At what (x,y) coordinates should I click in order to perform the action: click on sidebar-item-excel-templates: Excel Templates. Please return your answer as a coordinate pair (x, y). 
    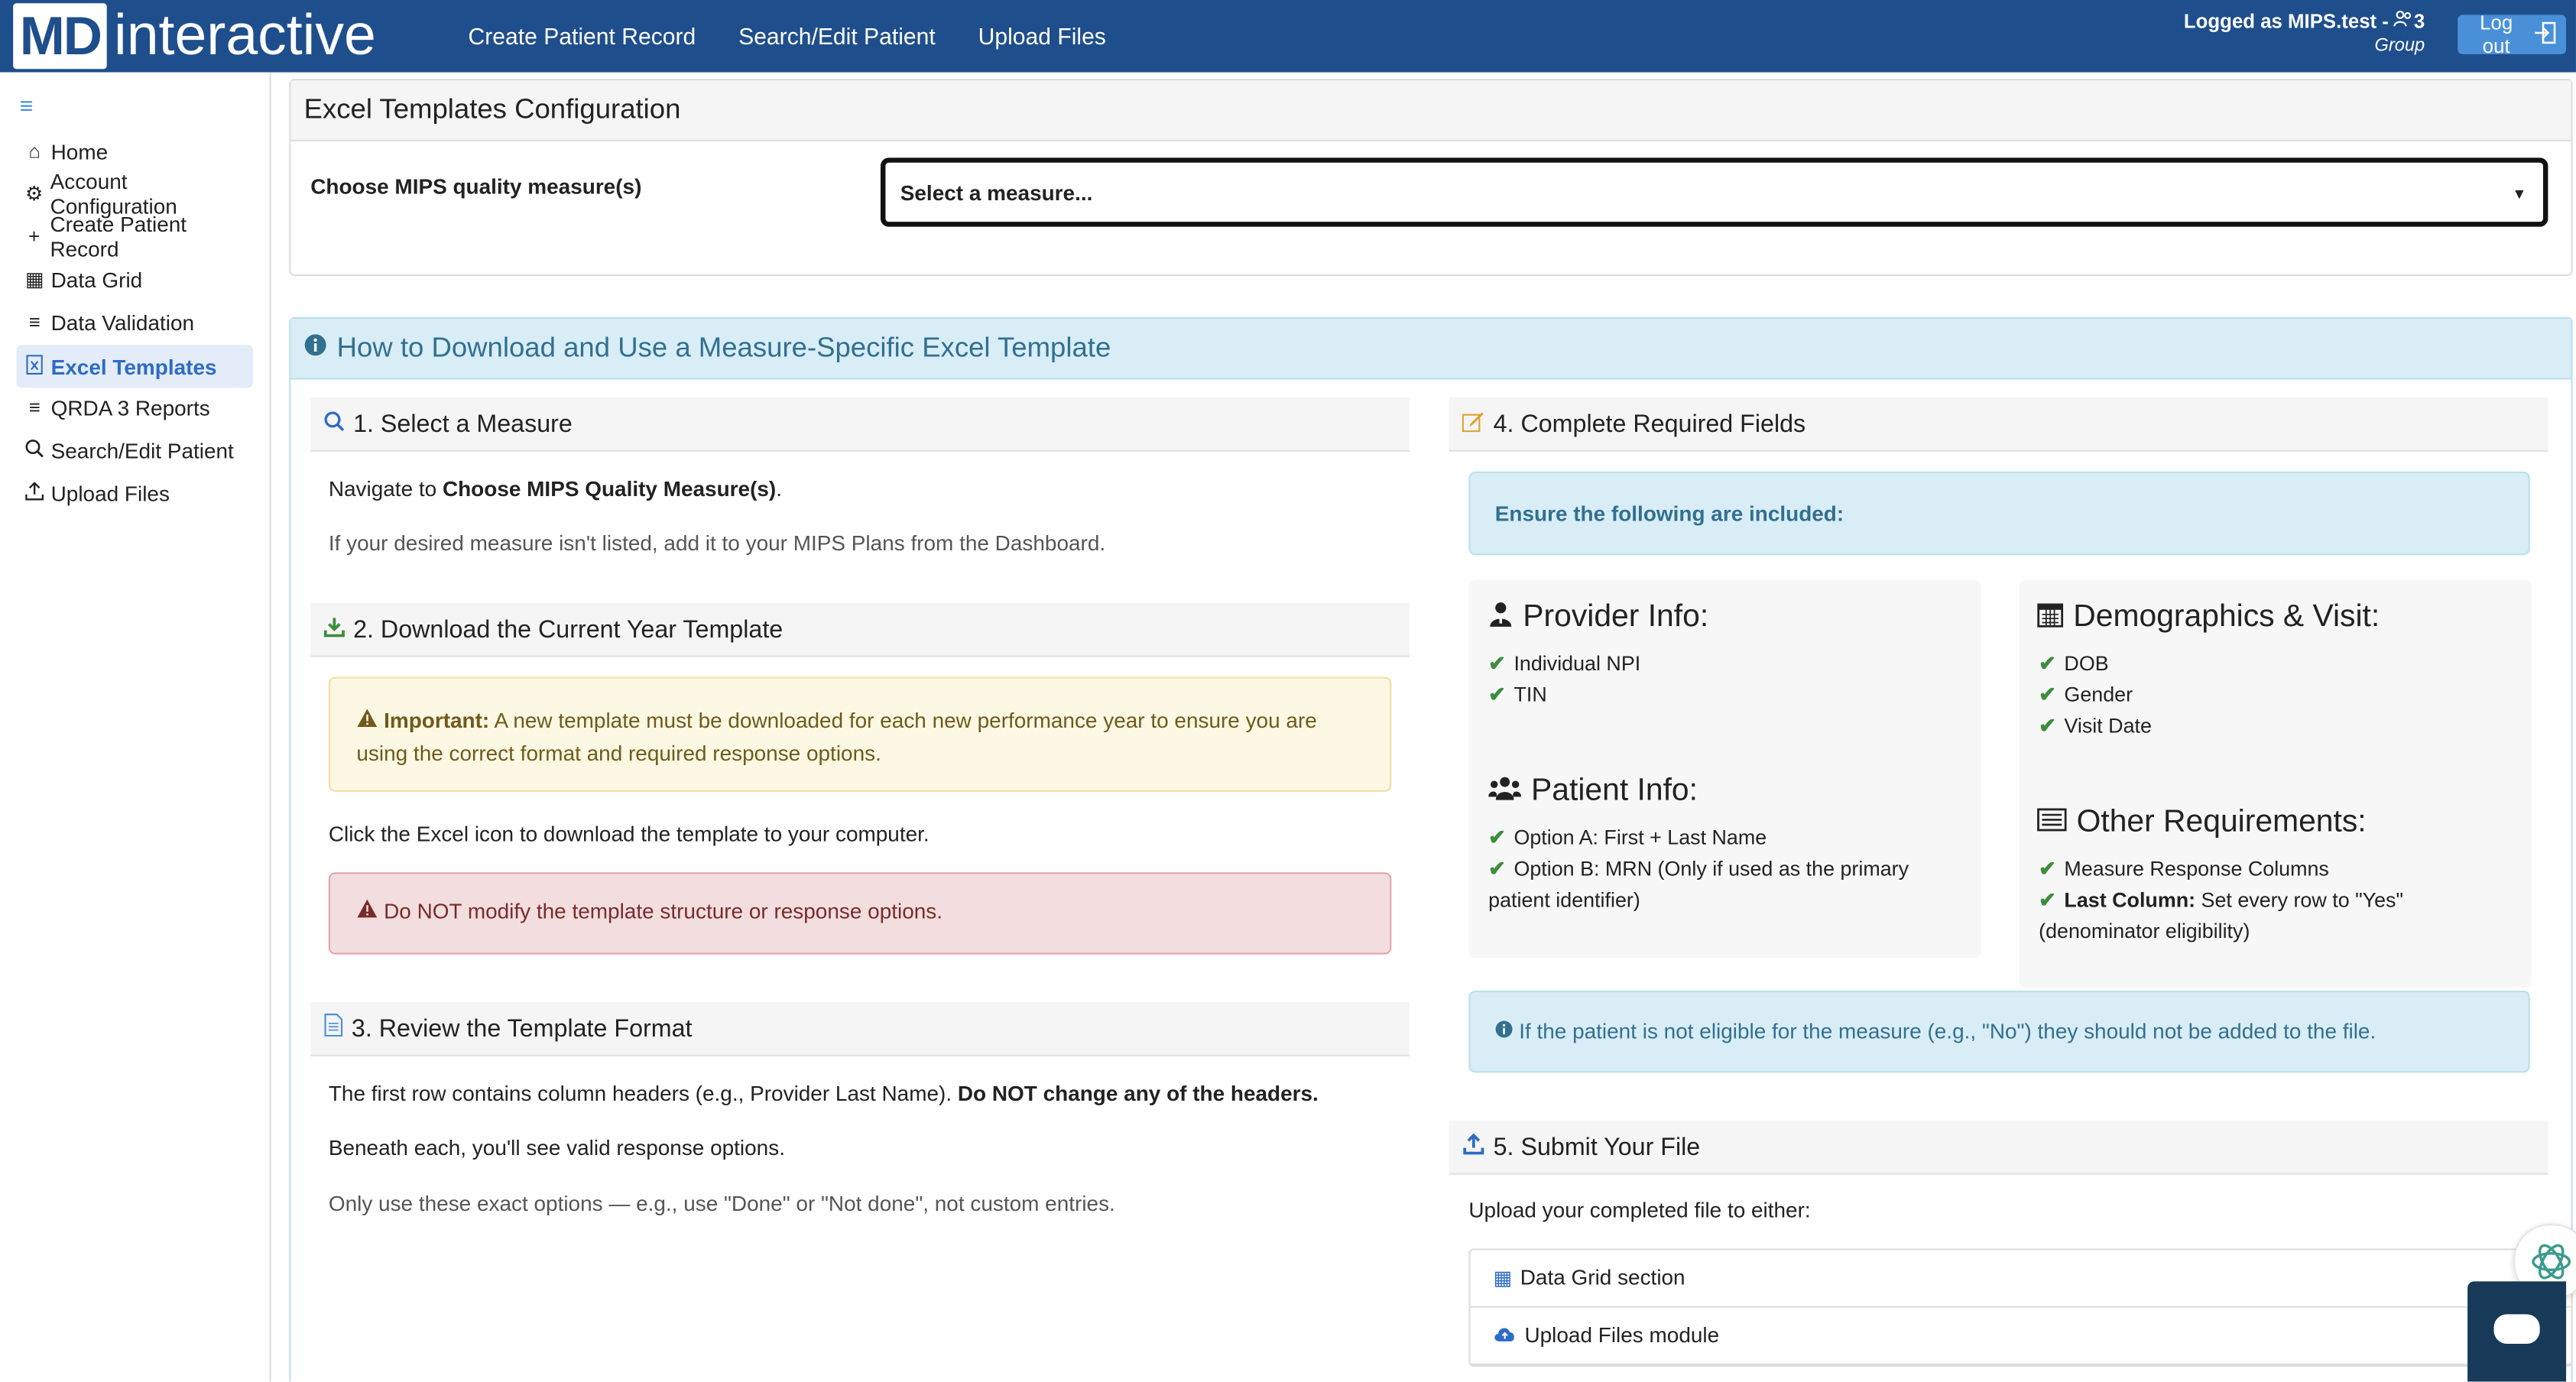
    Looking at the image, I should click on (134, 366).